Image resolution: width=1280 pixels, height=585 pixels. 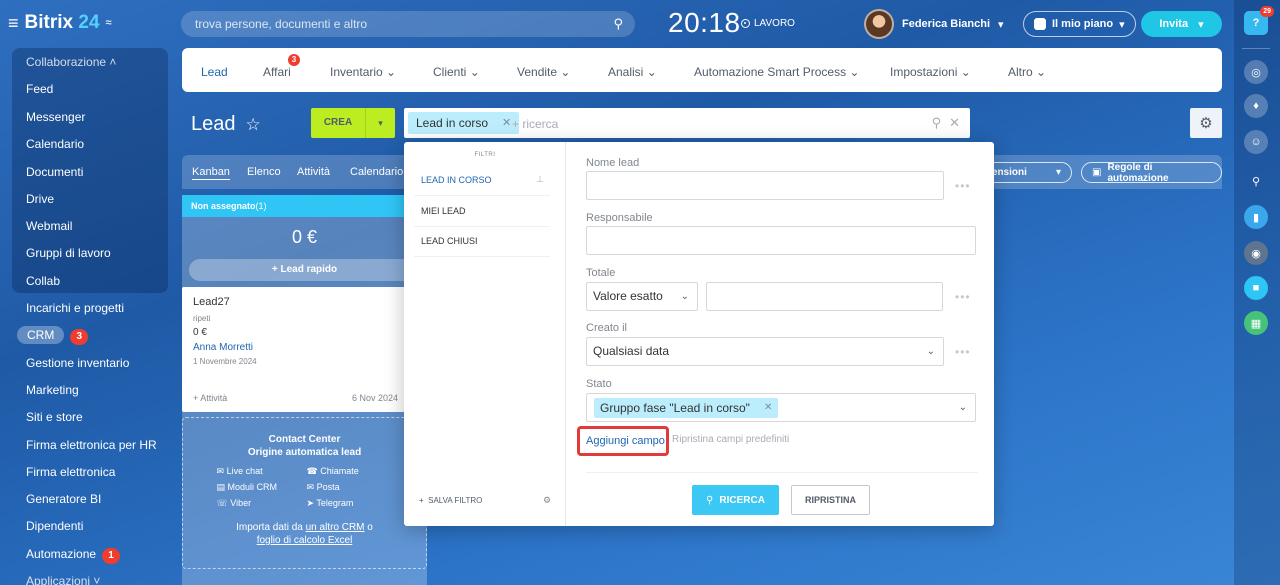 What do you see at coordinates (260, 503) in the screenshot?
I see `channel-viber: ☏ Viber` at bounding box center [260, 503].